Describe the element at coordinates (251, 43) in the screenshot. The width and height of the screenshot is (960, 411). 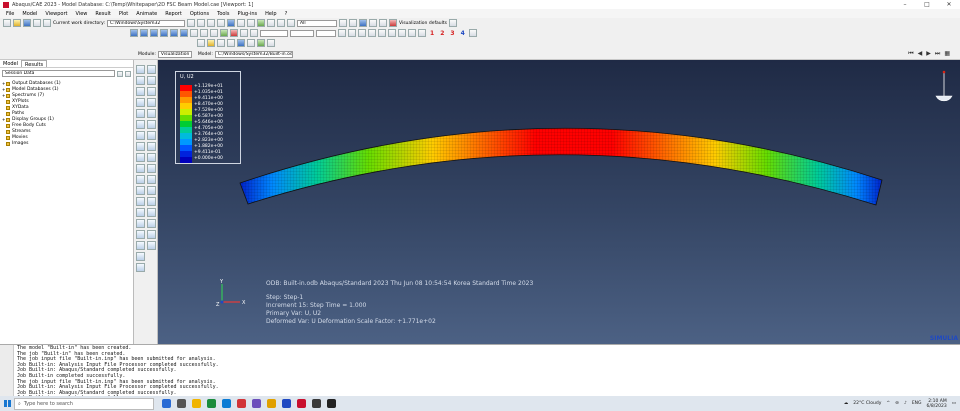
I see `tool-f-icon` at that location.